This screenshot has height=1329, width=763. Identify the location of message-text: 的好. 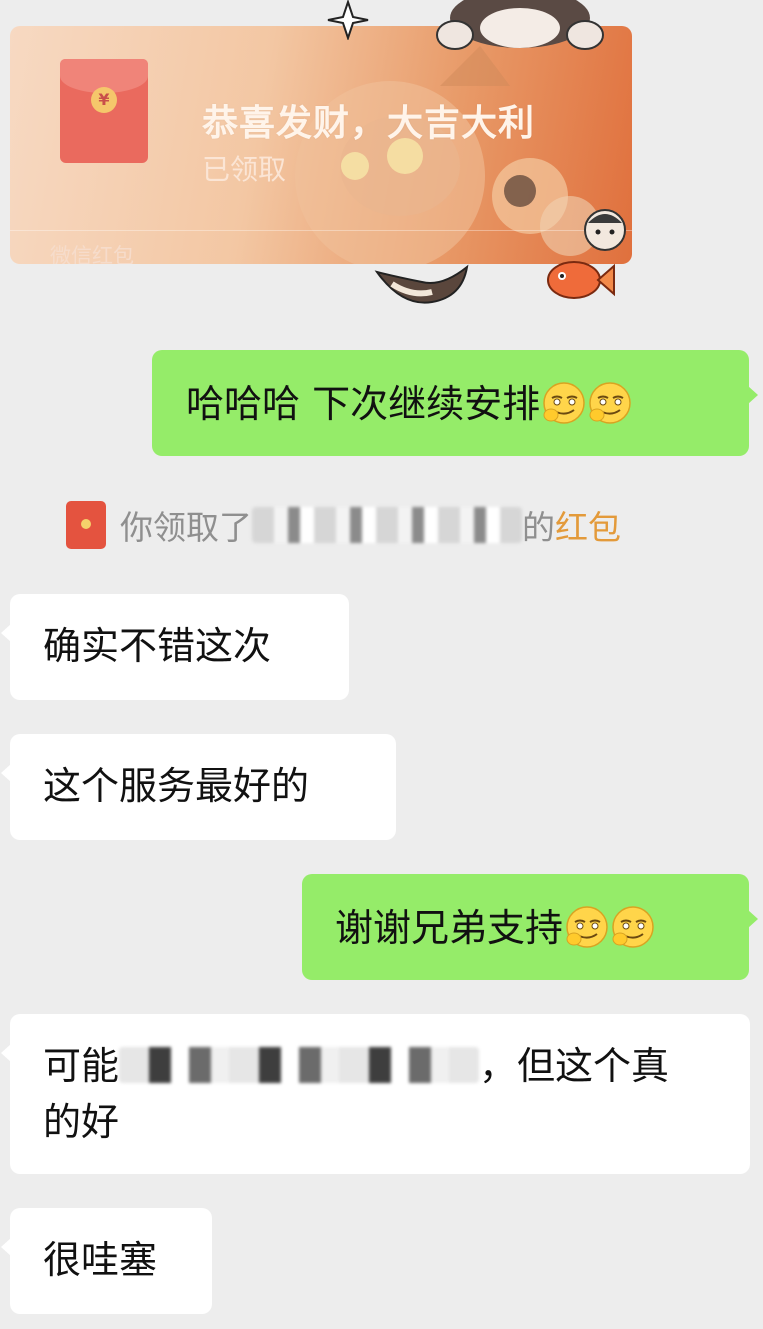
(81, 1122).